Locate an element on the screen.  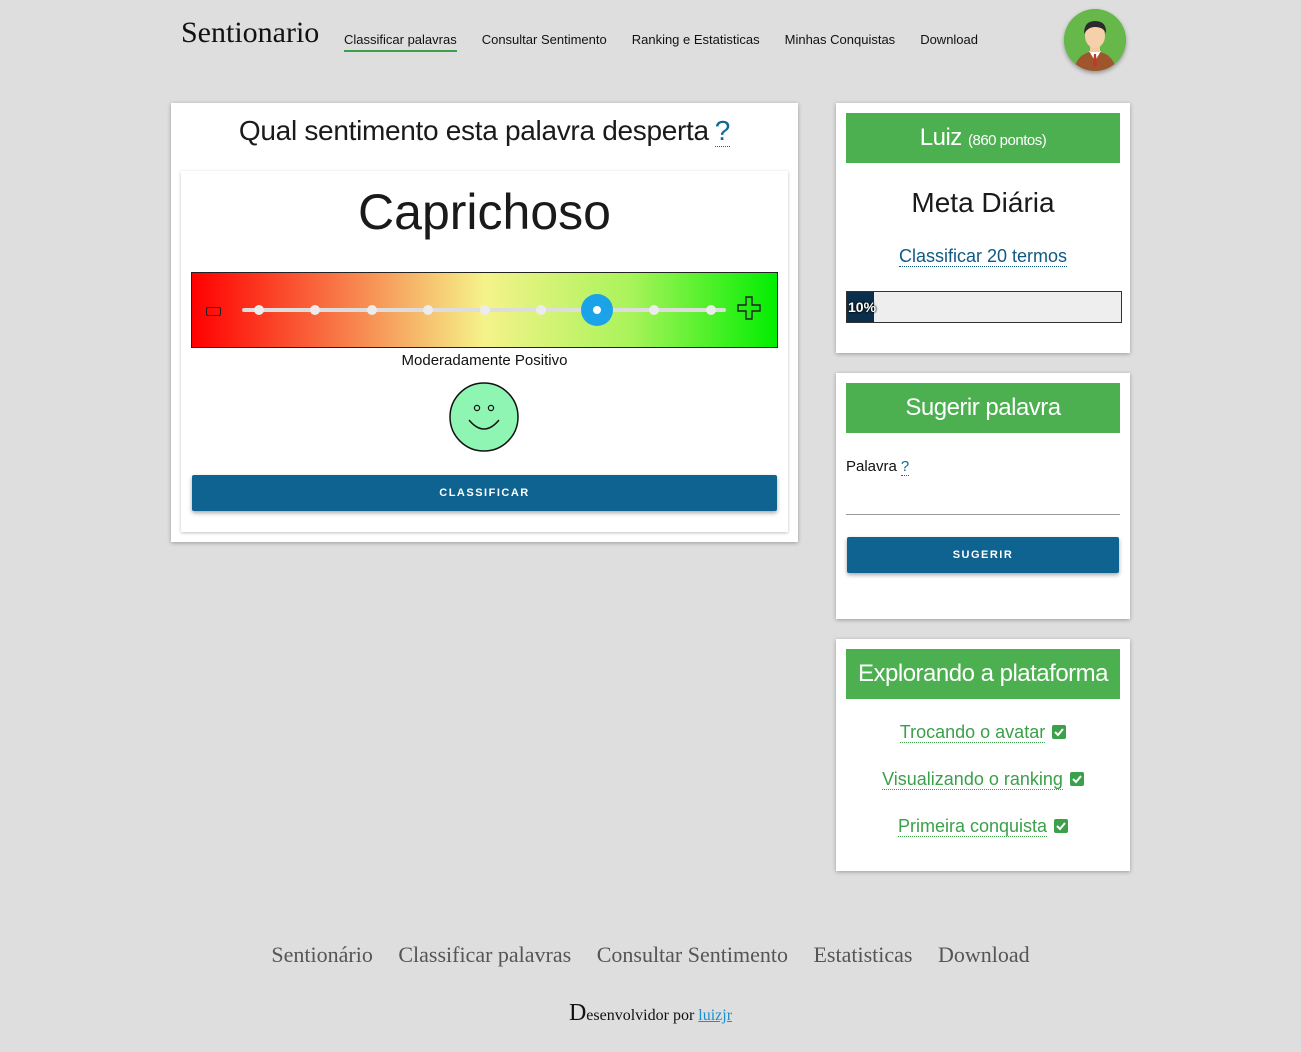
credit-initial: D is located at coordinates (577, 1013).